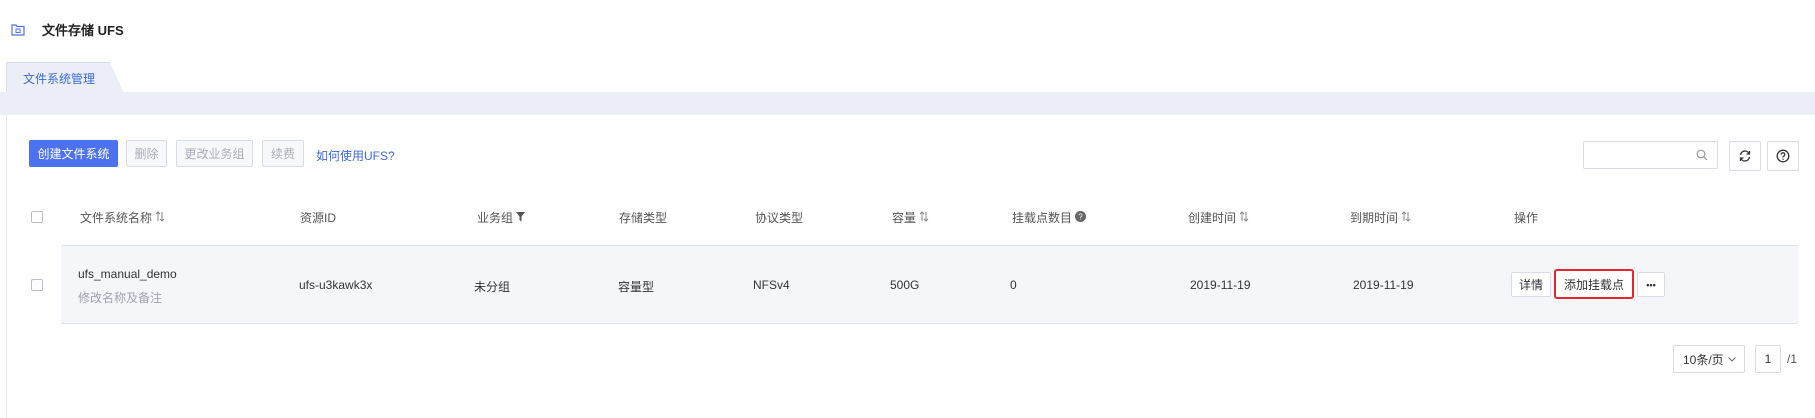 This screenshot has width=1815, height=418. I want to click on help-icon, so click(1783, 156).